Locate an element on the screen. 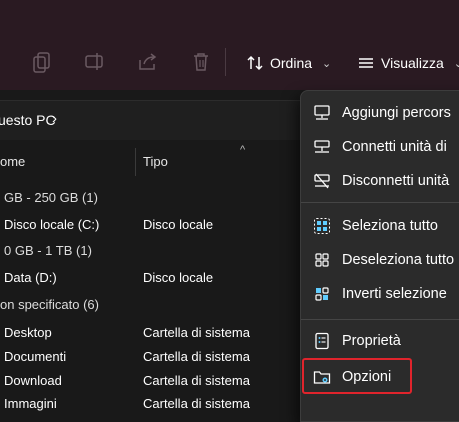  list-item-name: Data (D:) is located at coordinates (30, 277).